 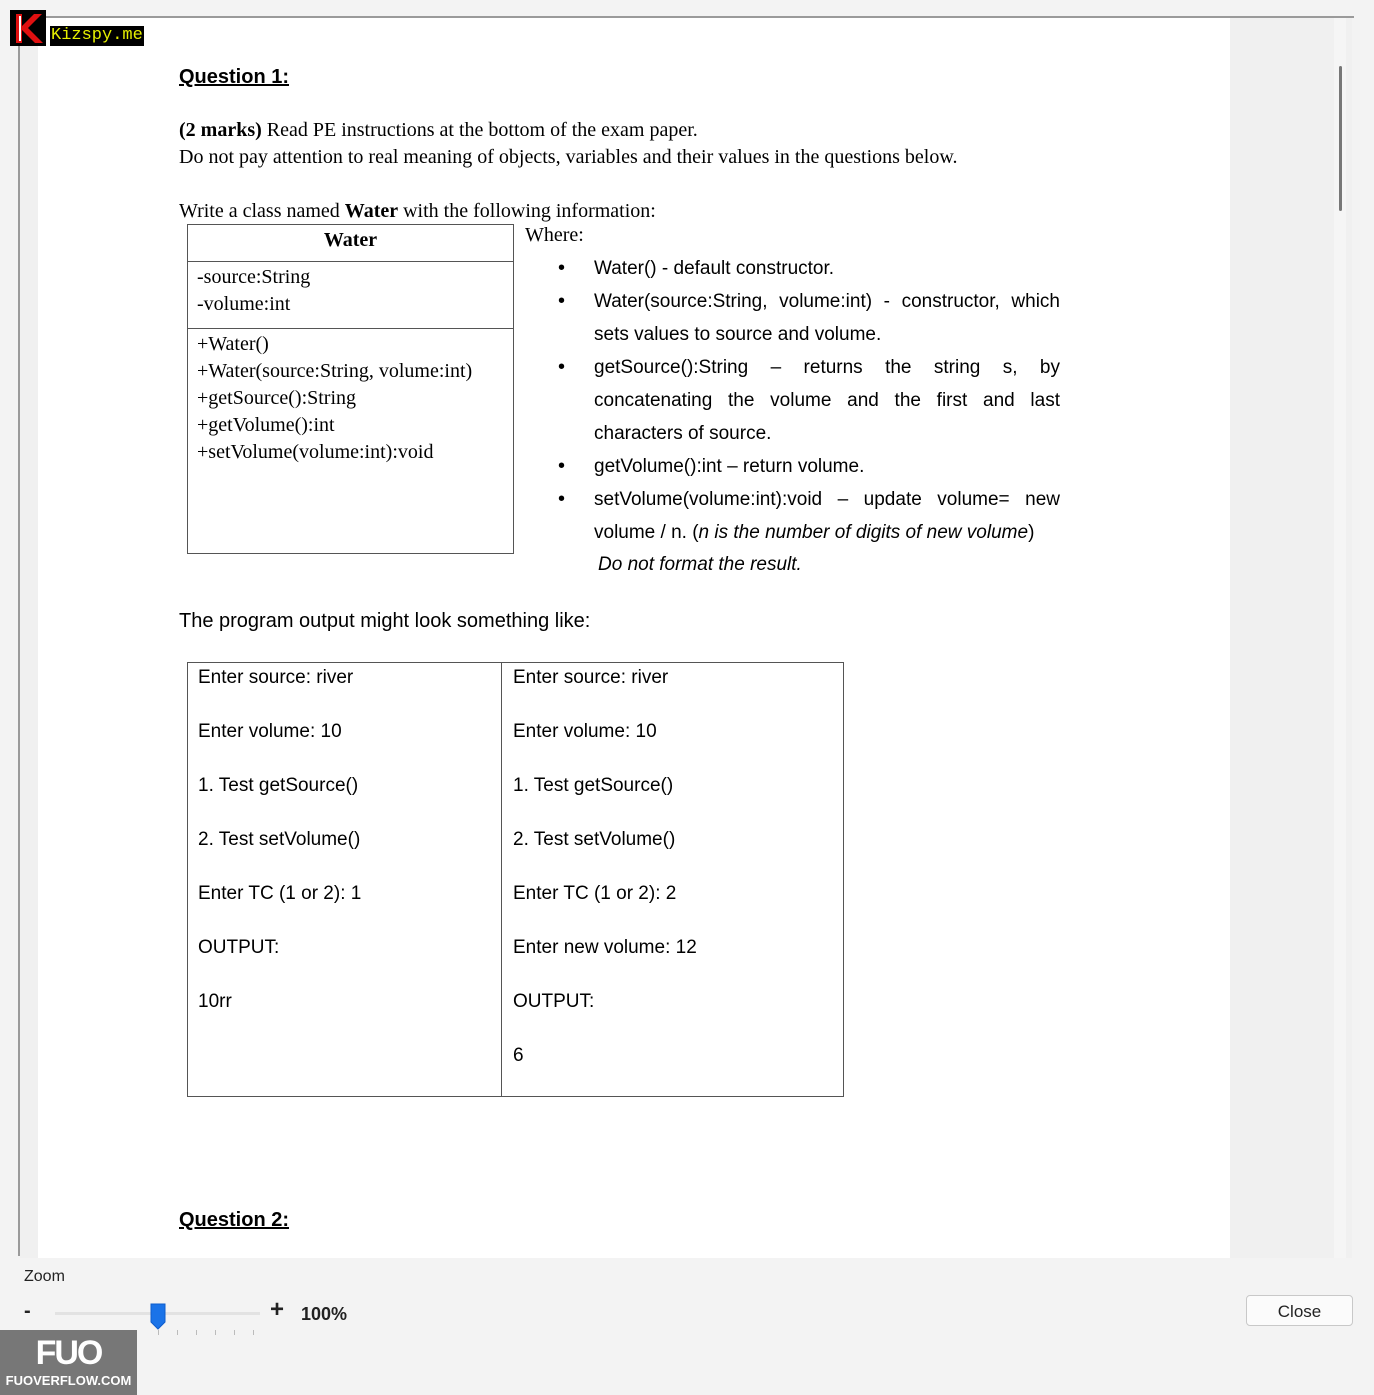 I want to click on output-line: 10rr, so click(x=215, y=1001).